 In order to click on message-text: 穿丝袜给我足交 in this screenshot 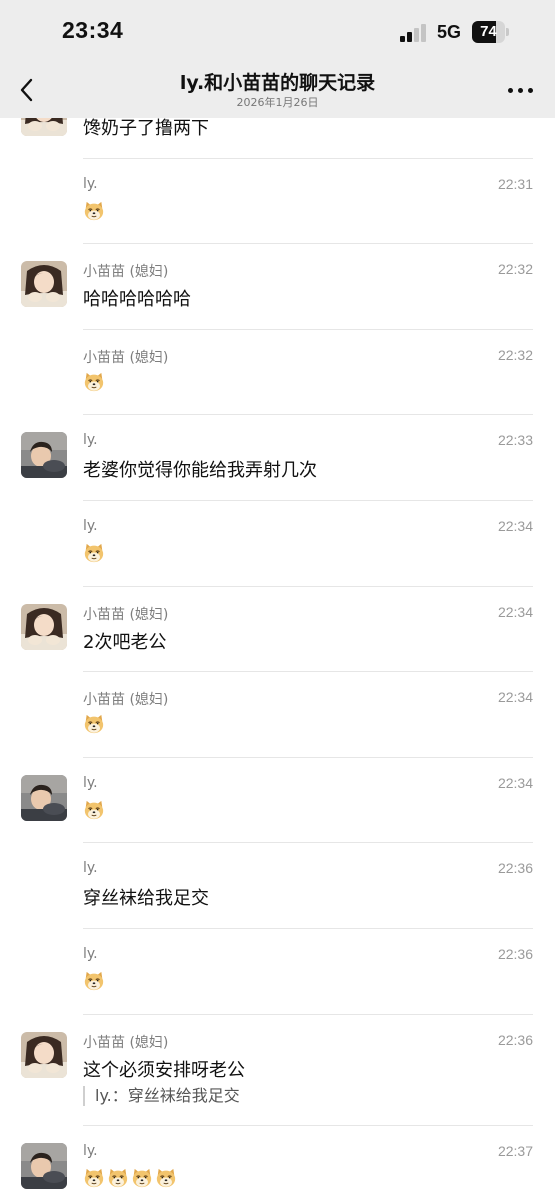, I will do `click(146, 897)`.